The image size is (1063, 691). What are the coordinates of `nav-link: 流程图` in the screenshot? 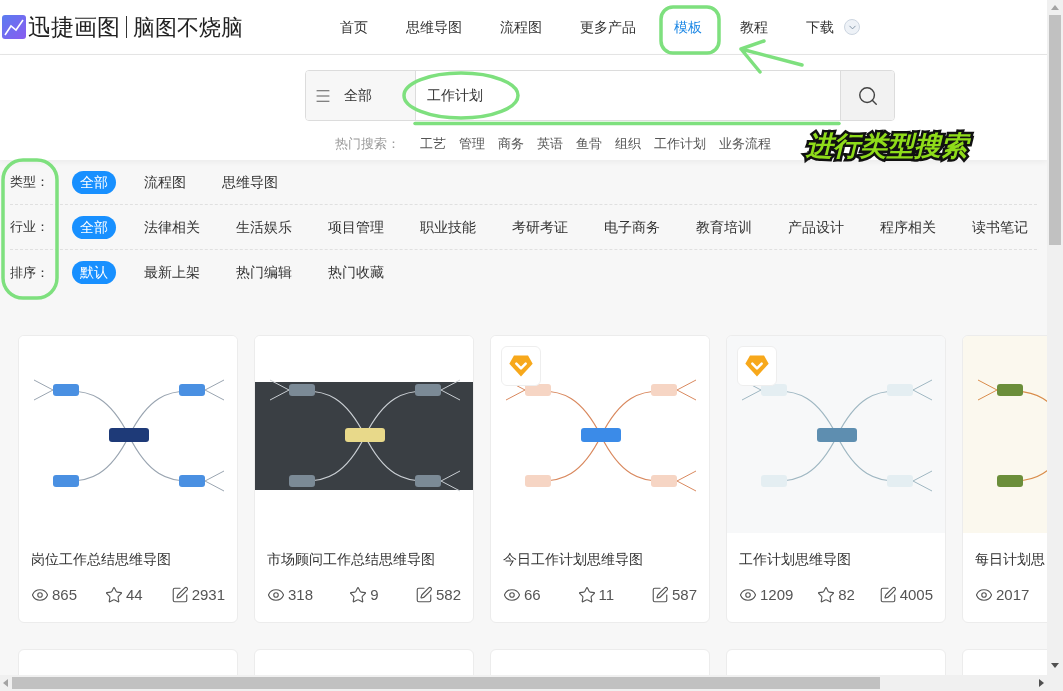 It's located at (521, 27).